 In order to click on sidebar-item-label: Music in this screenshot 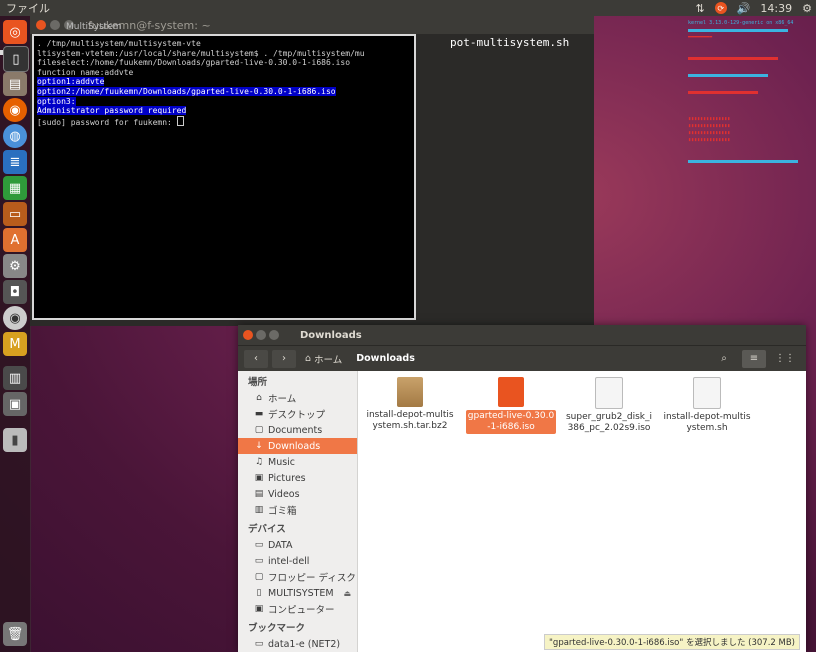, I will do `click(282, 462)`.